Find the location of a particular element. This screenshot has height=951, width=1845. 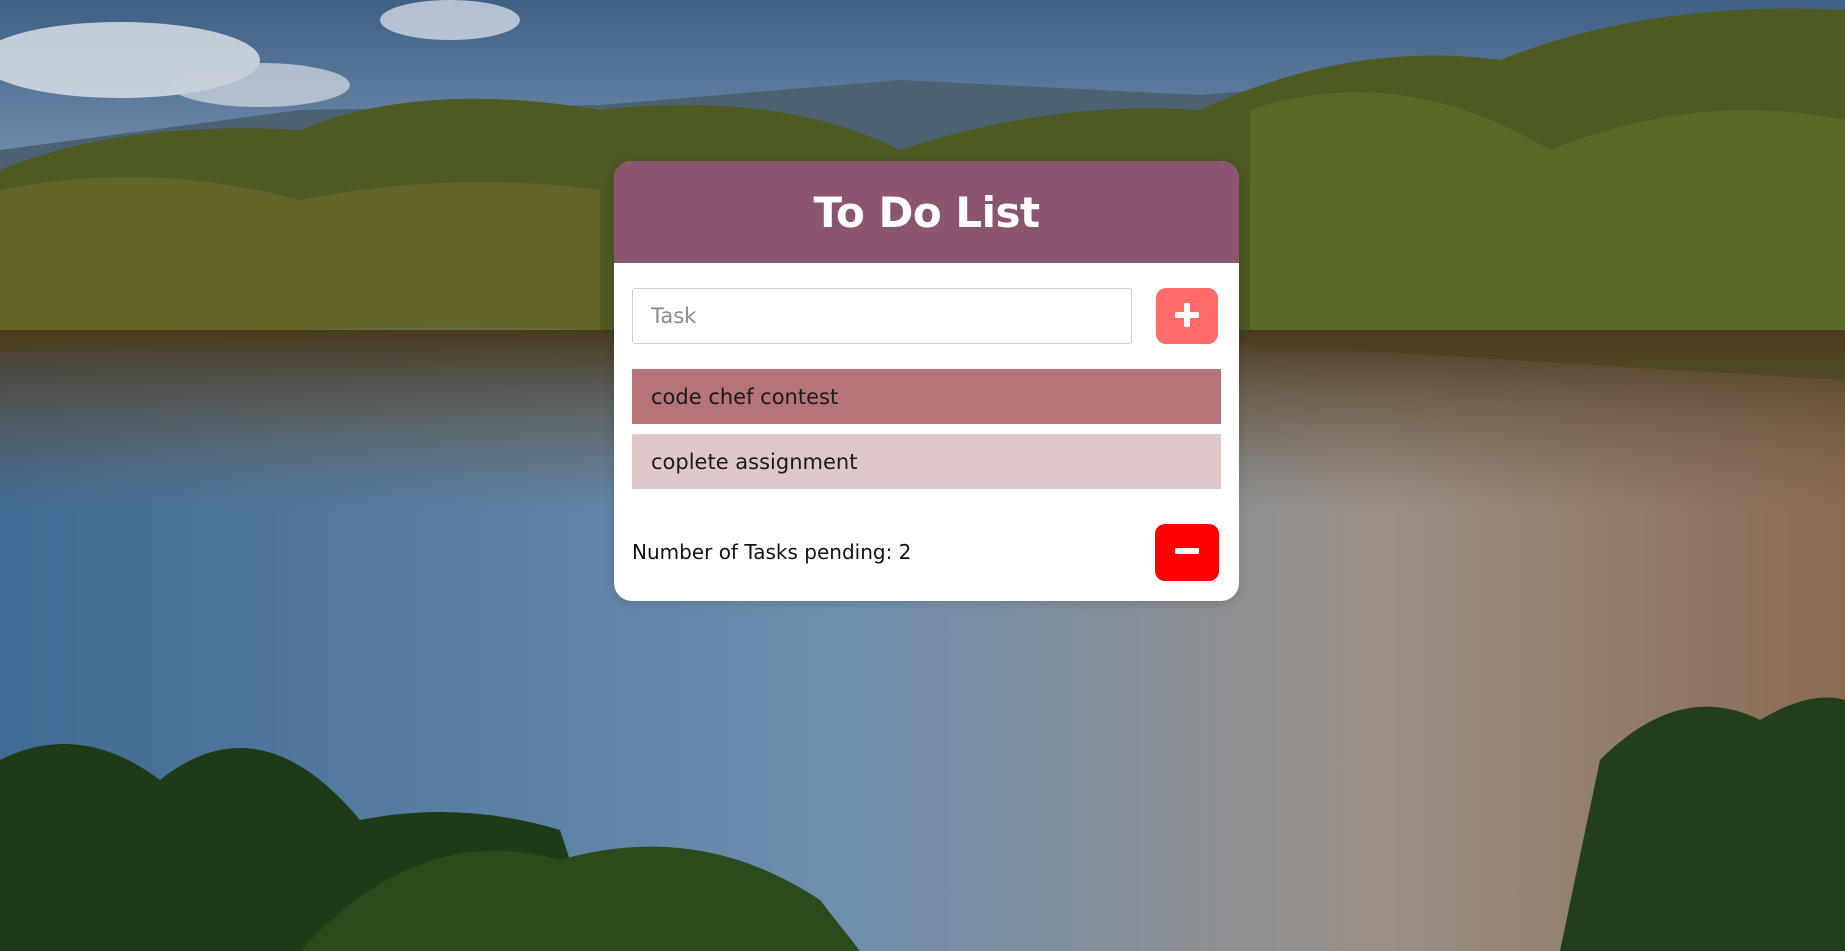

task-list: code chef contest coplete assignment is located at coordinates (926, 434).